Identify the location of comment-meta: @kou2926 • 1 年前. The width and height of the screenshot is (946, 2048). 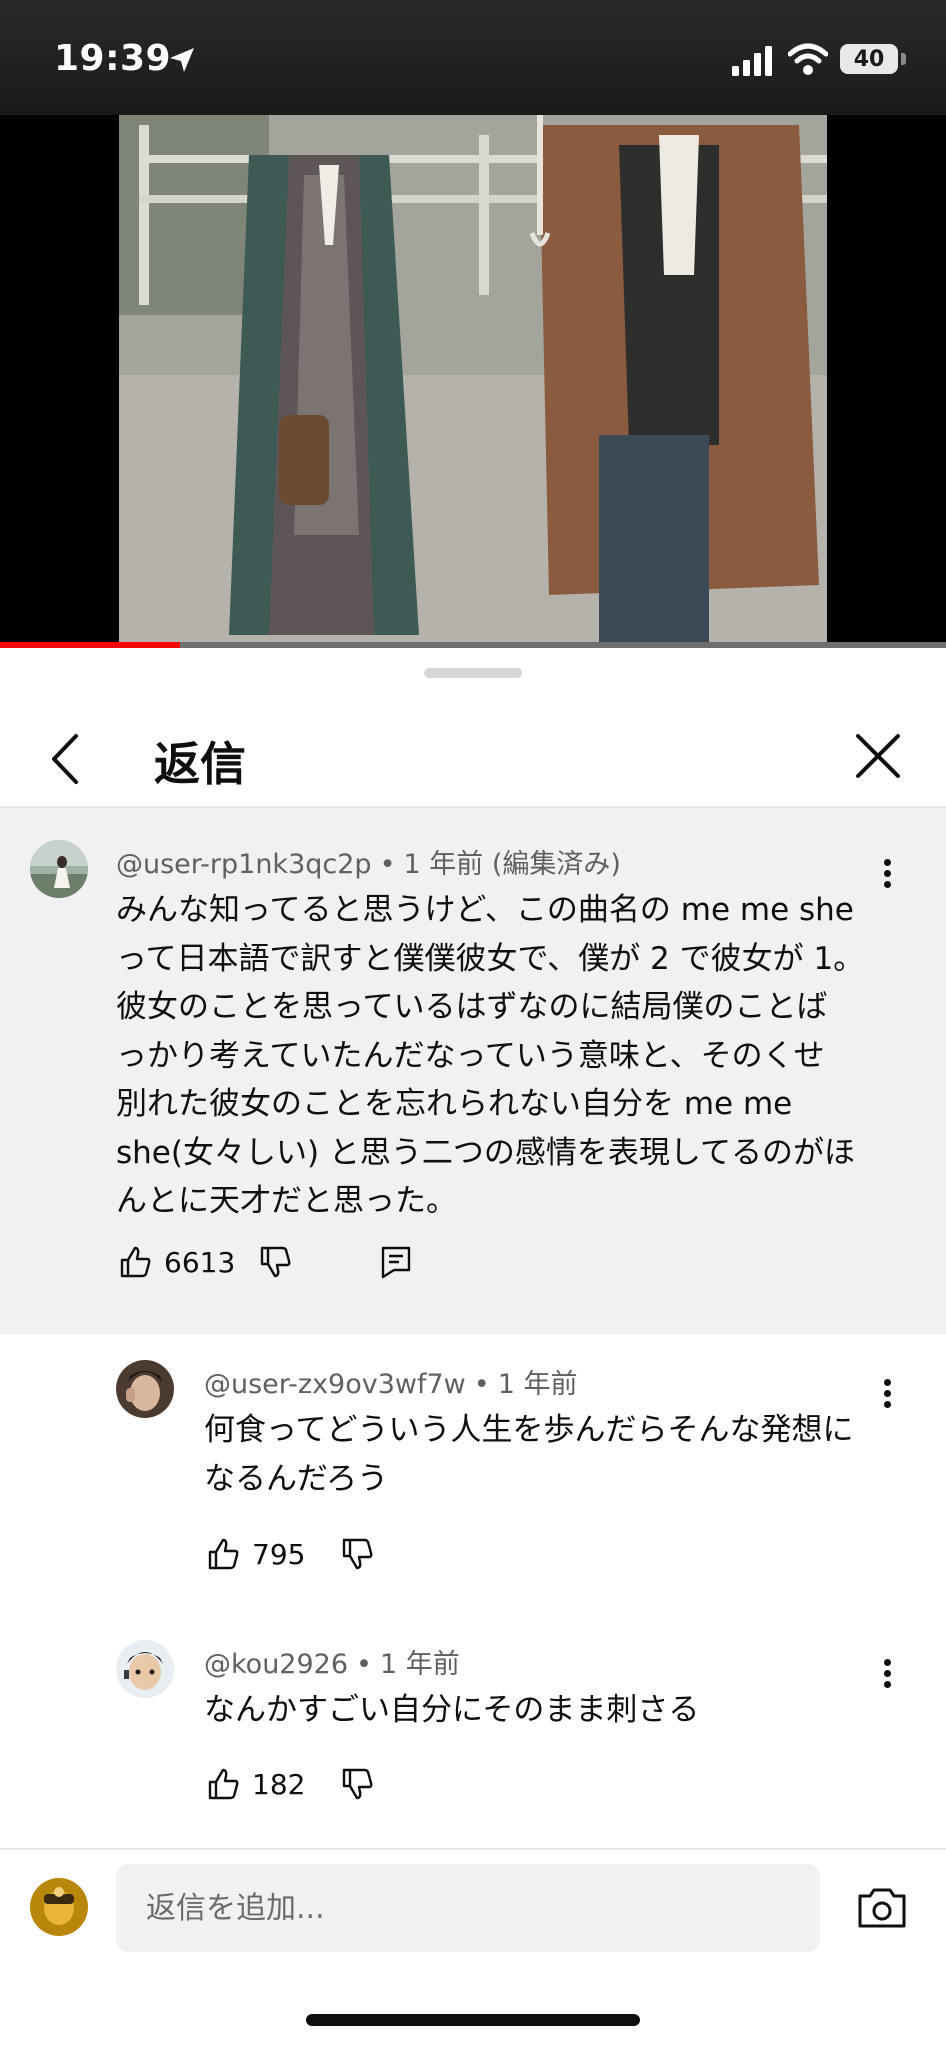
(332, 1661).